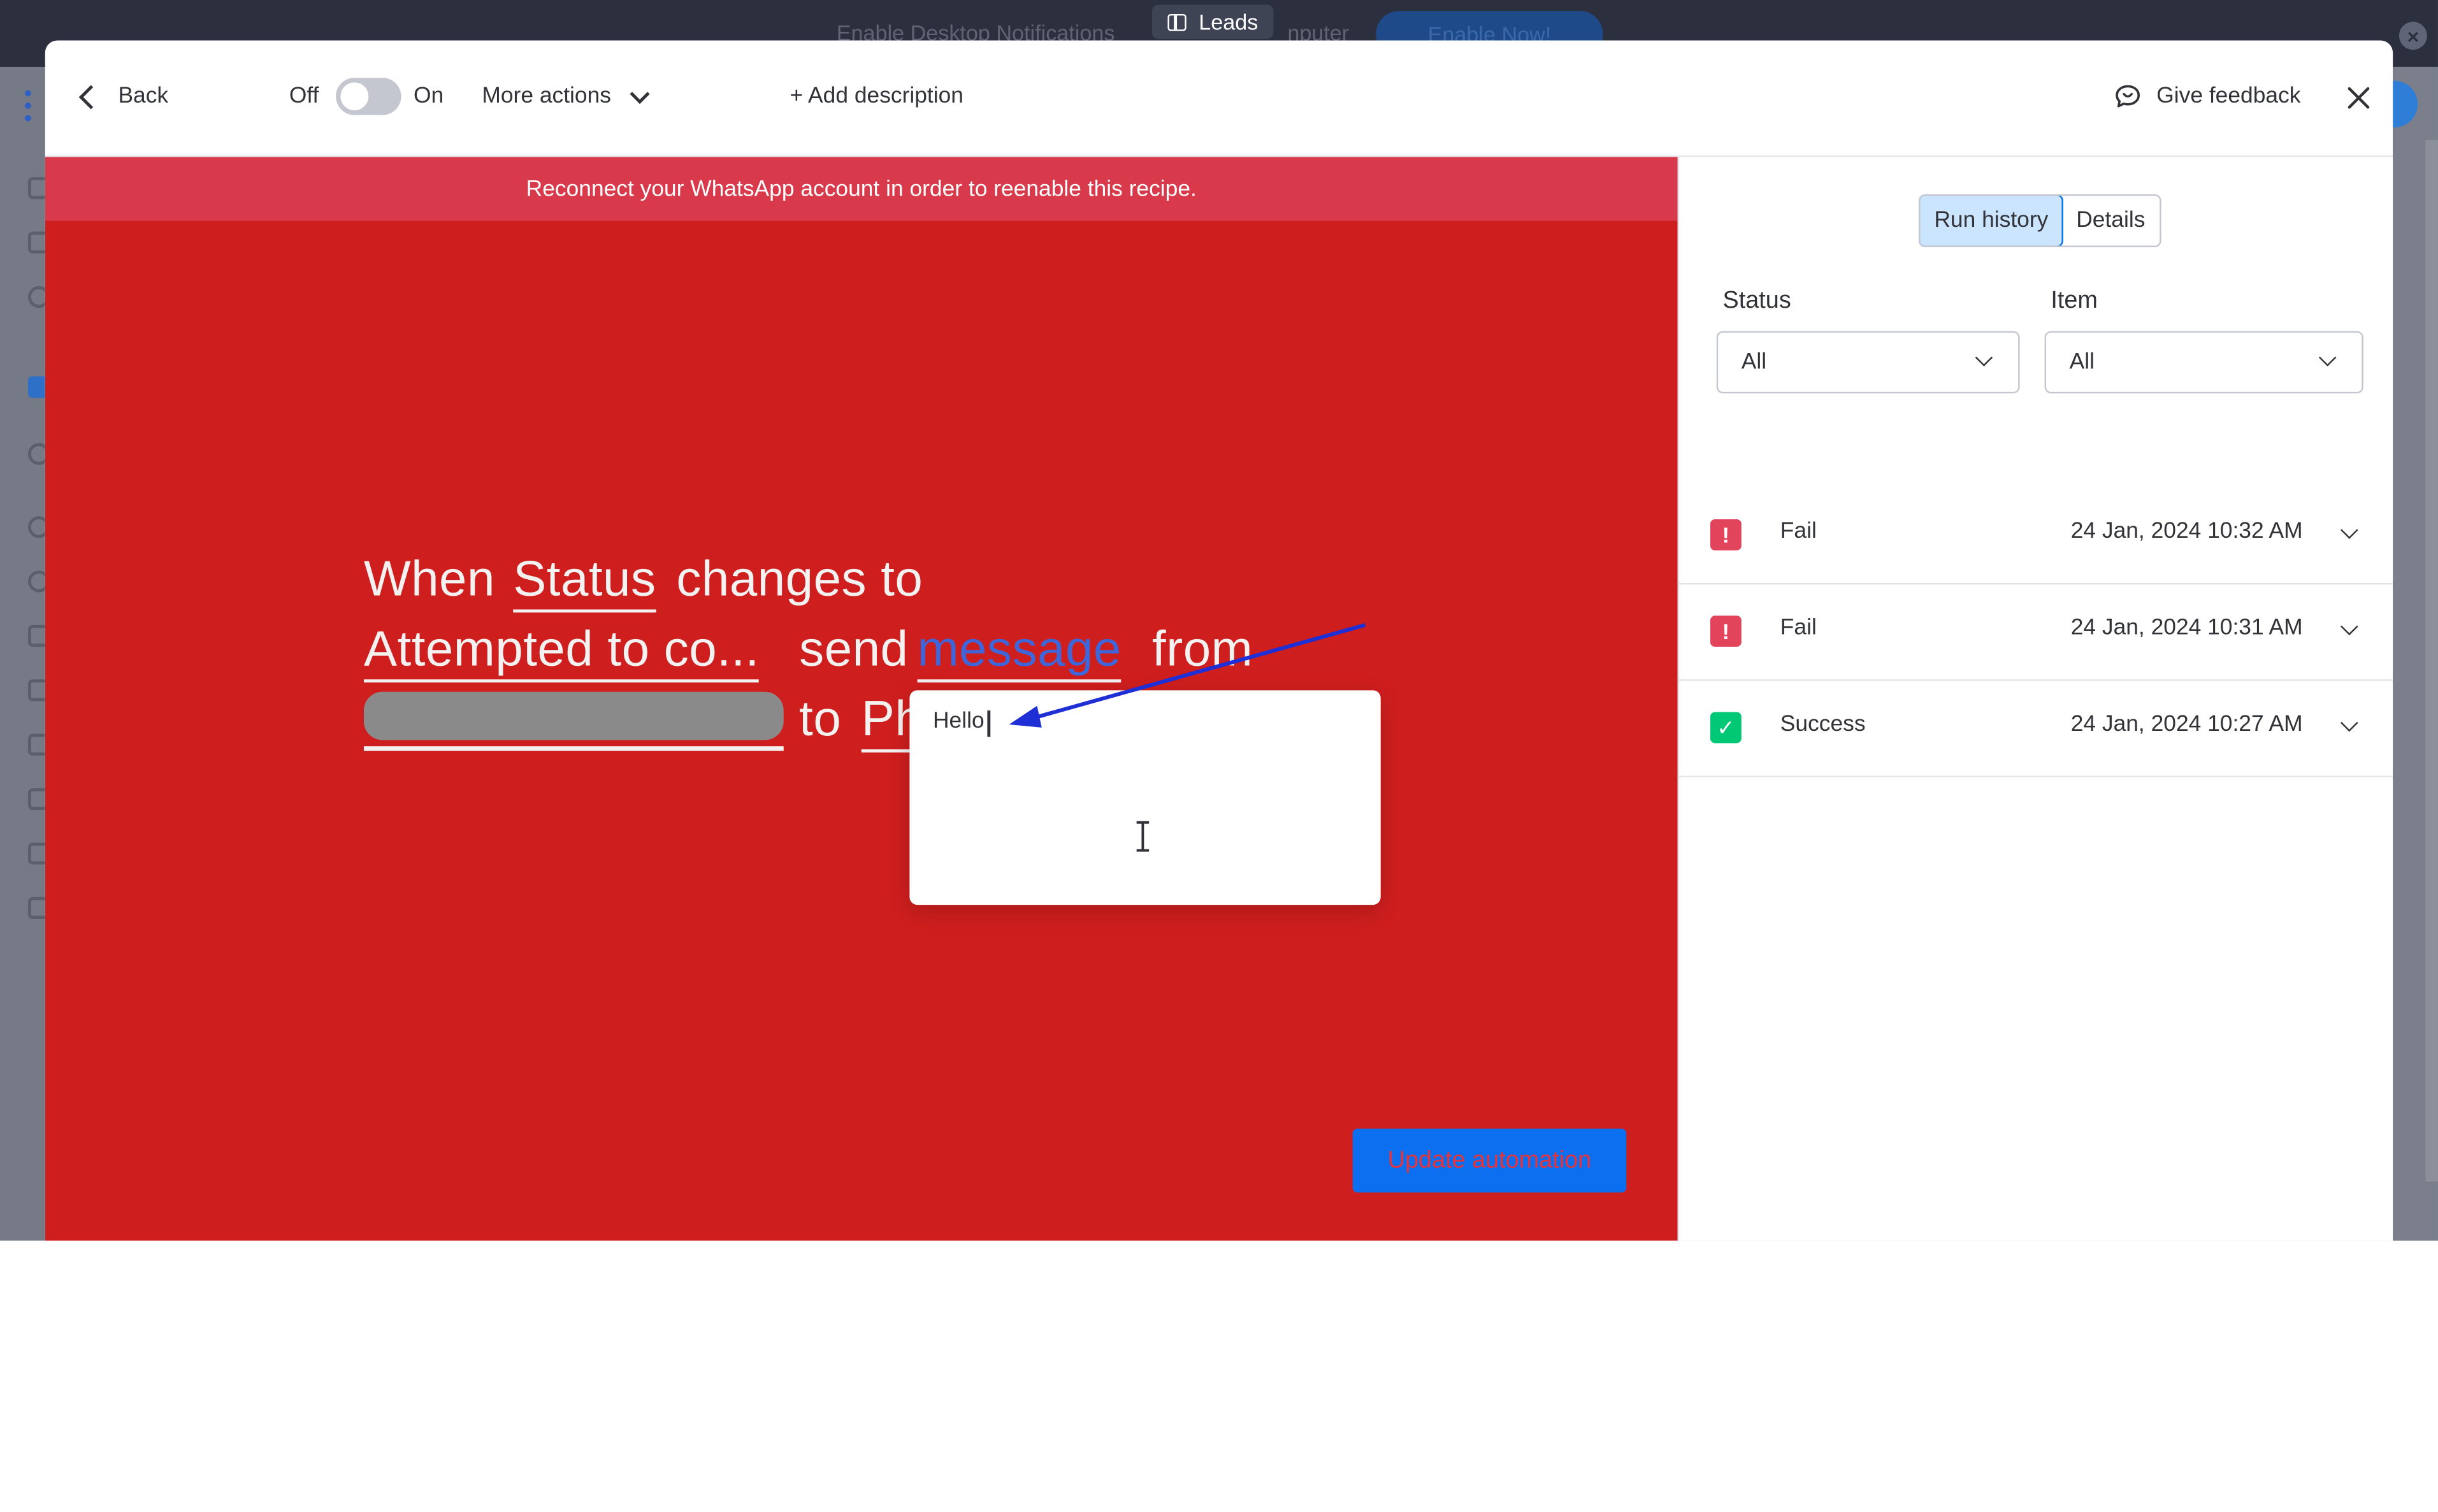 This screenshot has width=2438, height=1512. What do you see at coordinates (1868, 362) in the screenshot?
I see `status-filter-dropdown: All` at bounding box center [1868, 362].